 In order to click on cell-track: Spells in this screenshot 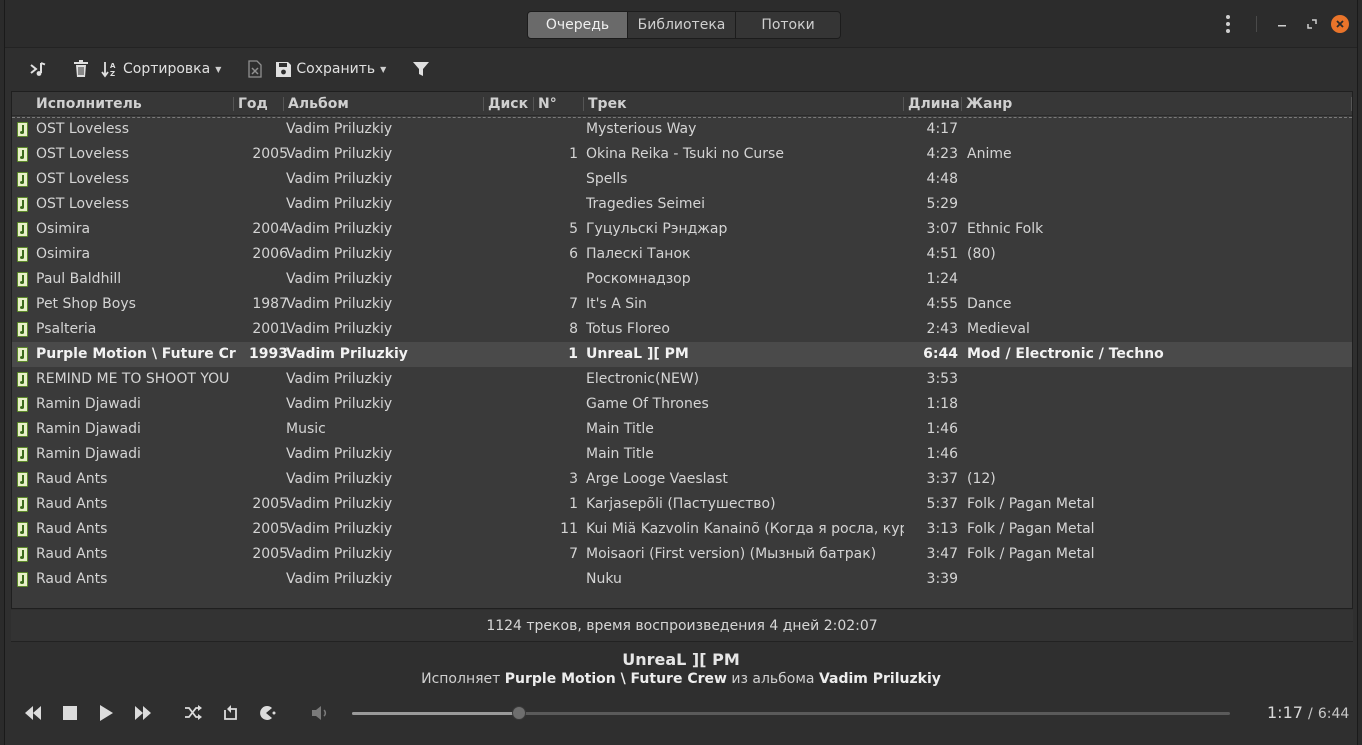, I will do `click(607, 179)`.